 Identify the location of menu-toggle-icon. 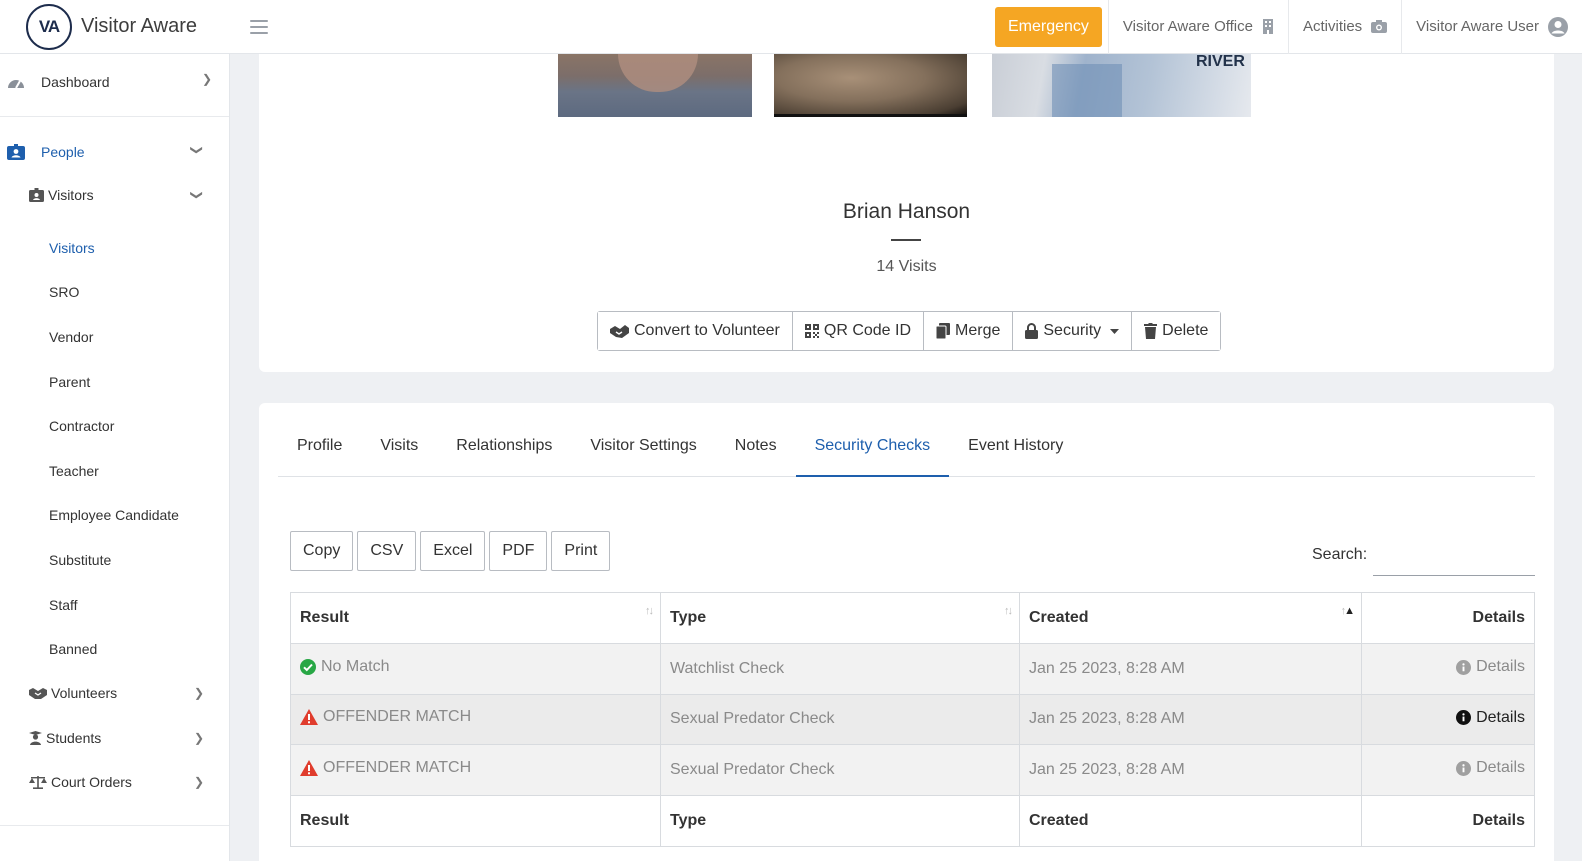
(259, 26).